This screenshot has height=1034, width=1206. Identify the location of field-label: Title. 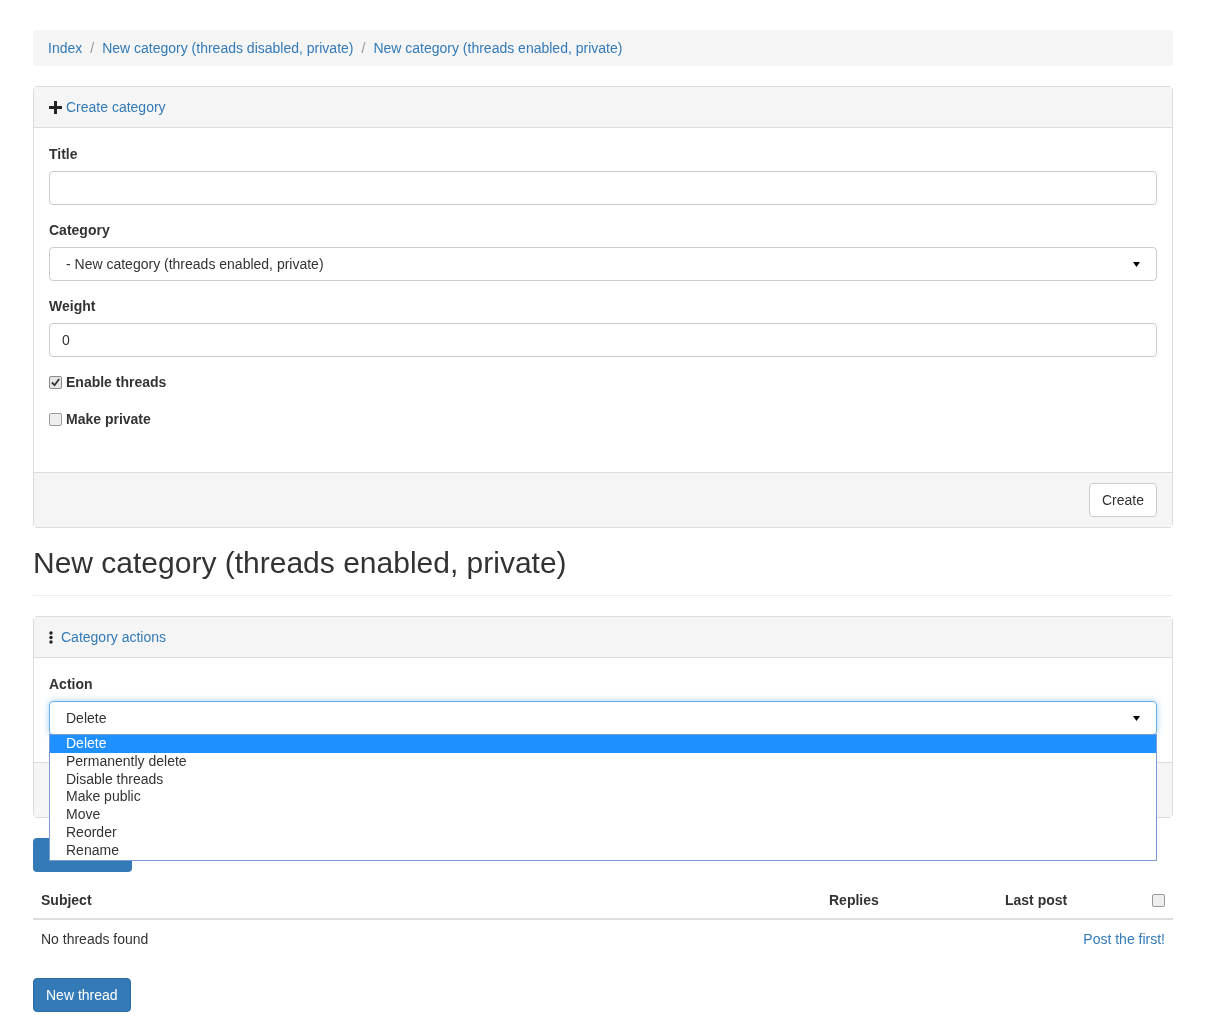
(64, 154).